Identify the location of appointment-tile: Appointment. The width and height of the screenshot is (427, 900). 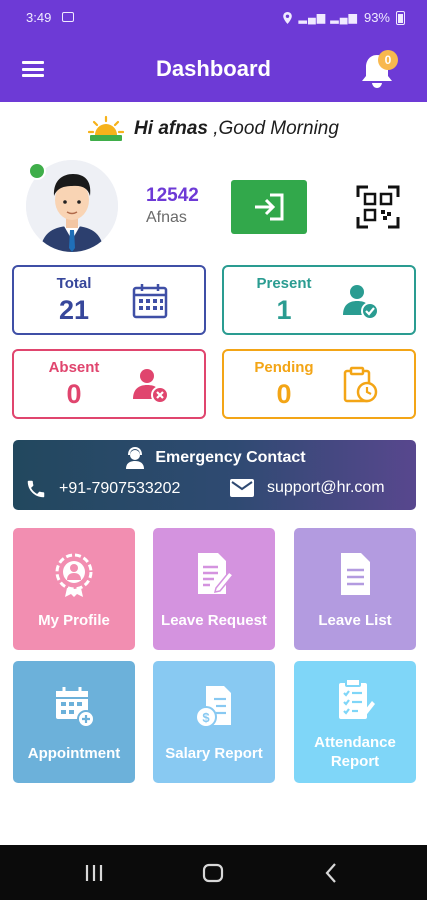
(74, 722).